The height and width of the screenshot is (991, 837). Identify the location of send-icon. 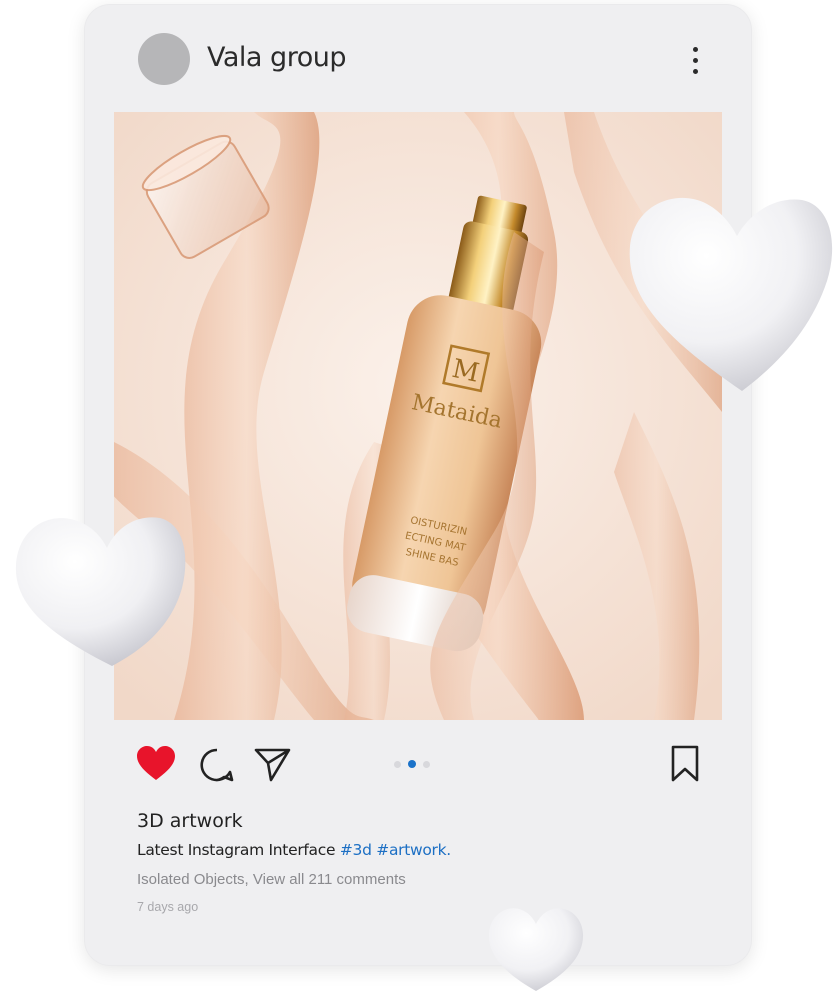
(273, 765).